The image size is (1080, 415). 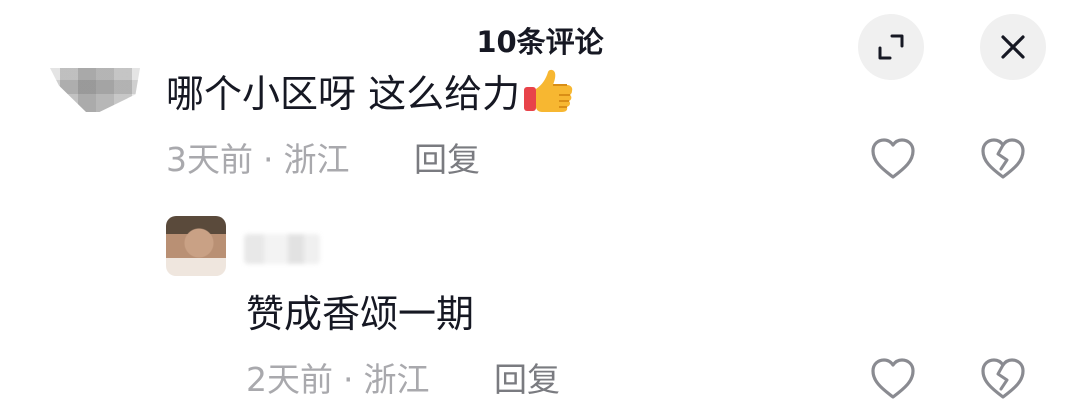 I want to click on expand-button, so click(x=891, y=47).